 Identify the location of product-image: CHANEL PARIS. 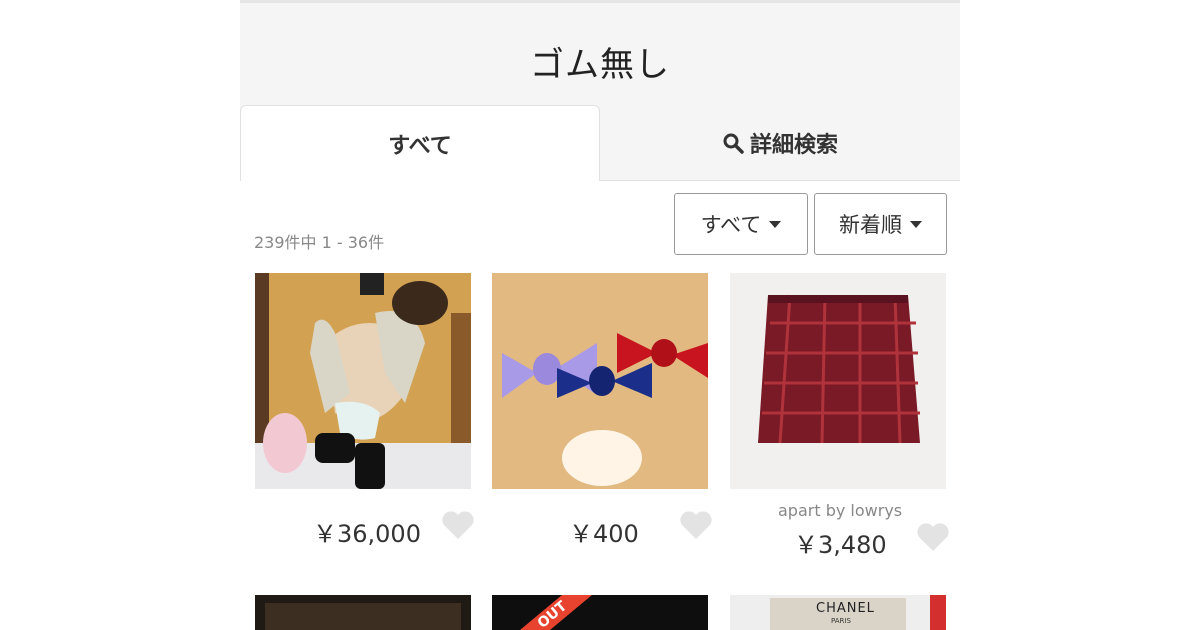
(838, 612).